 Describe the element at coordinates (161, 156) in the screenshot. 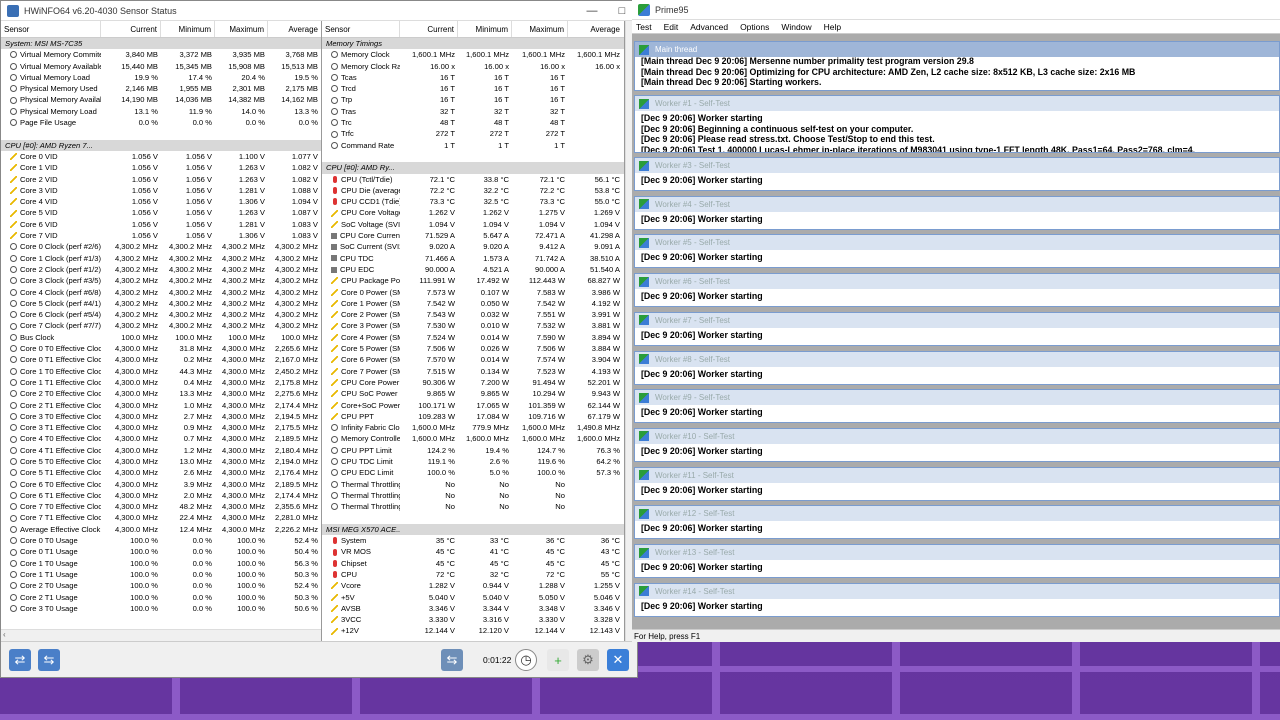

I see `sensor-row: Core 0 VID 1.056 V 1.056 V 1.100 V 1.077 V` at that location.